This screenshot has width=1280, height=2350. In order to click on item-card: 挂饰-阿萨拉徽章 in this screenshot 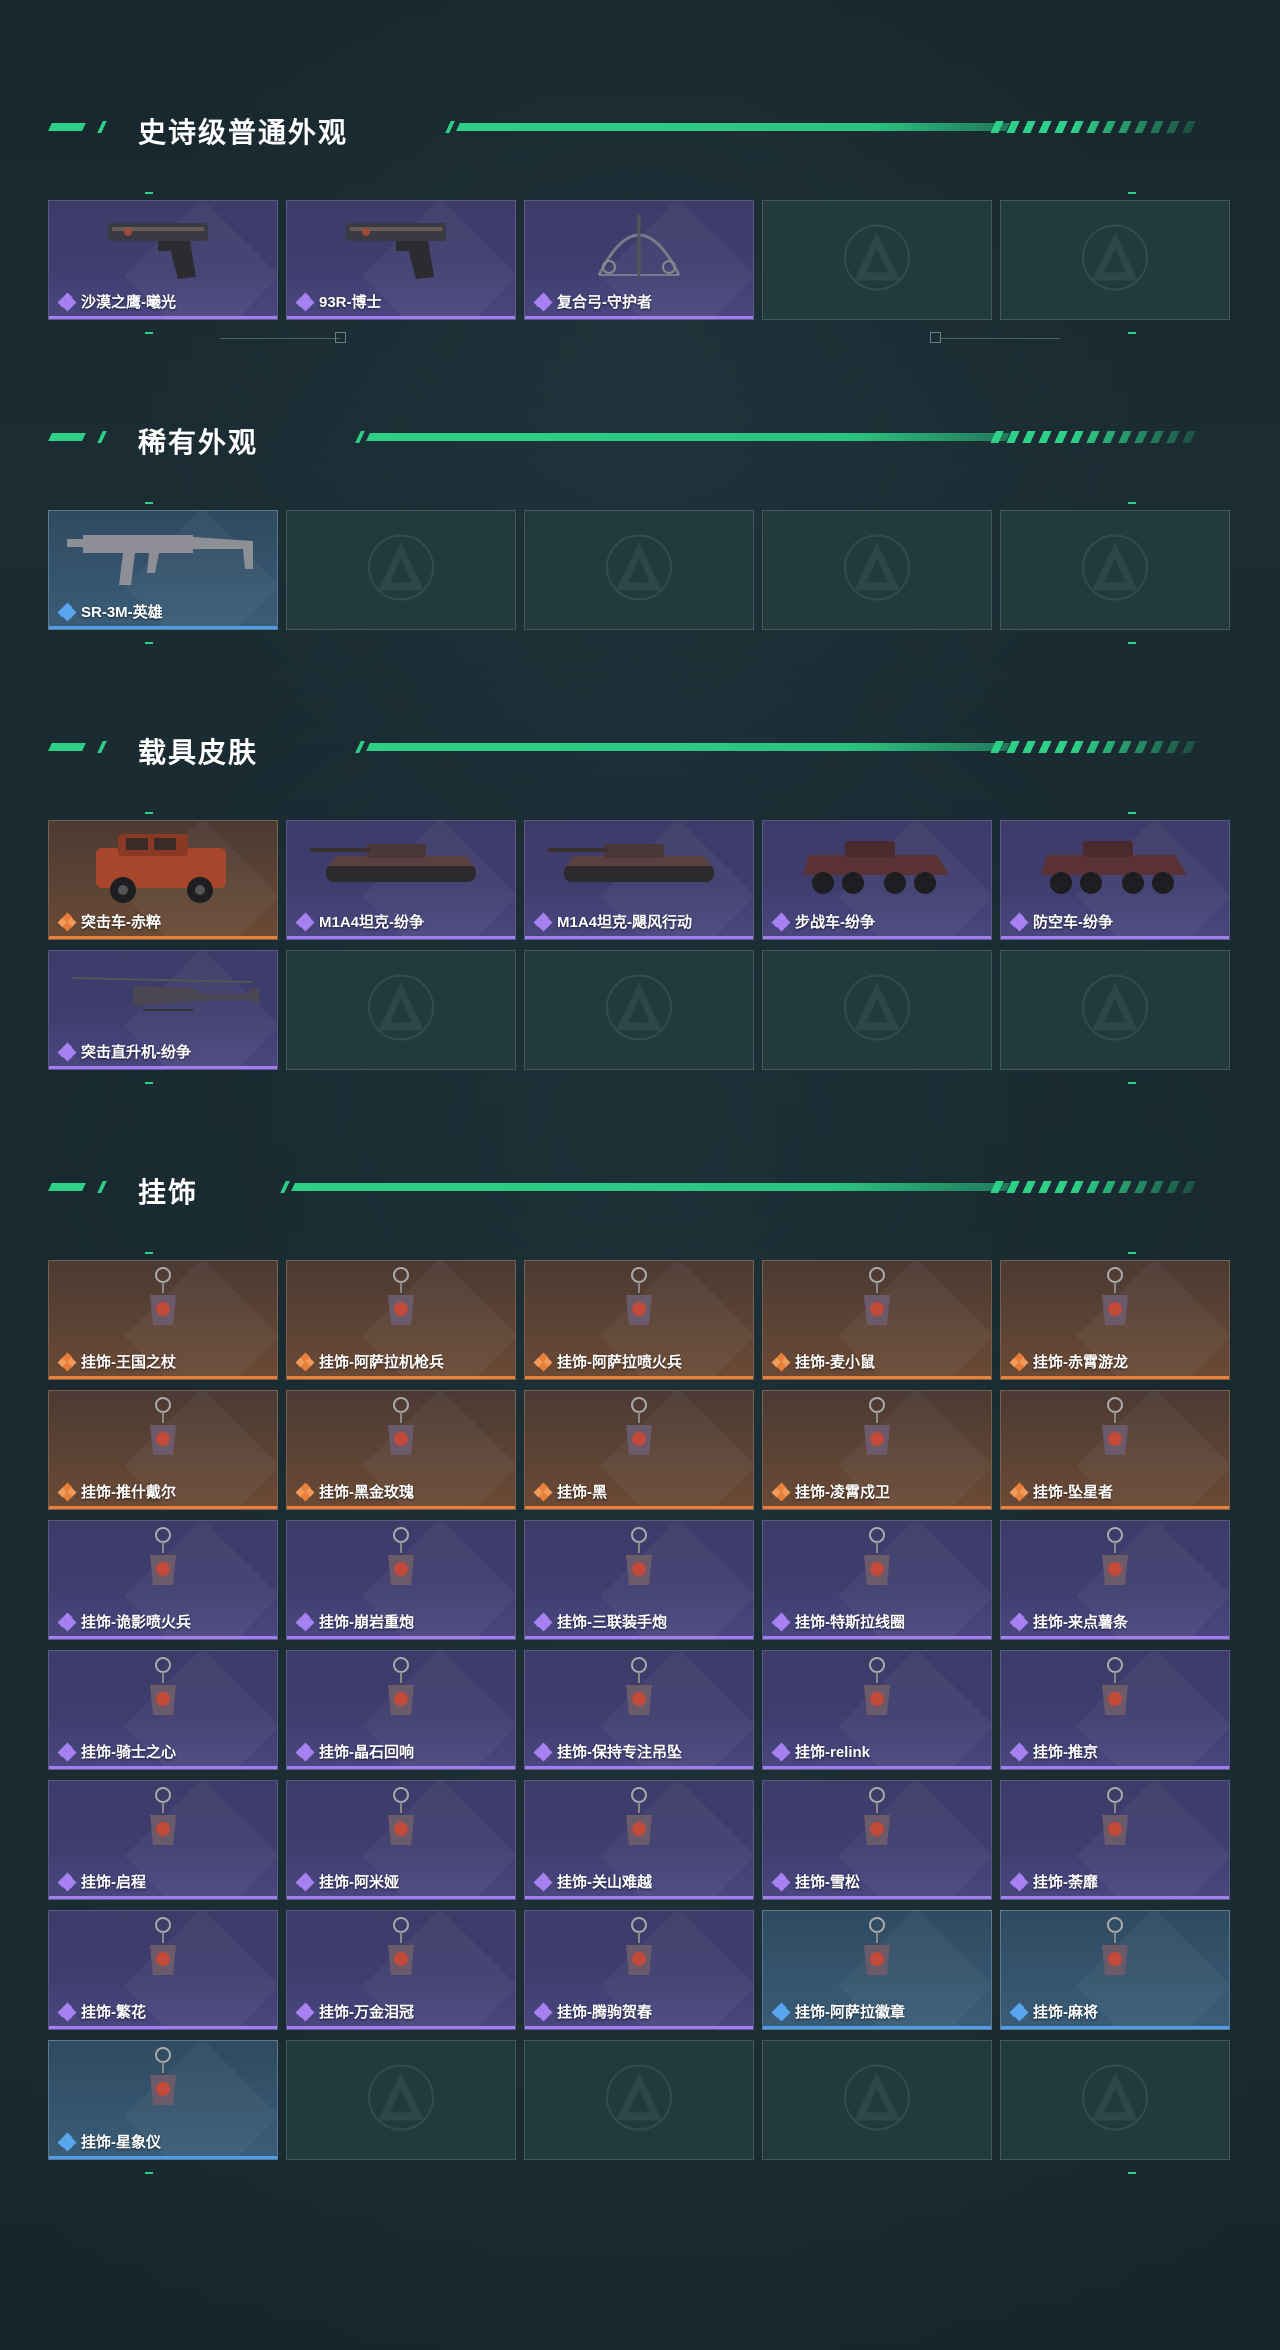, I will do `click(877, 1970)`.